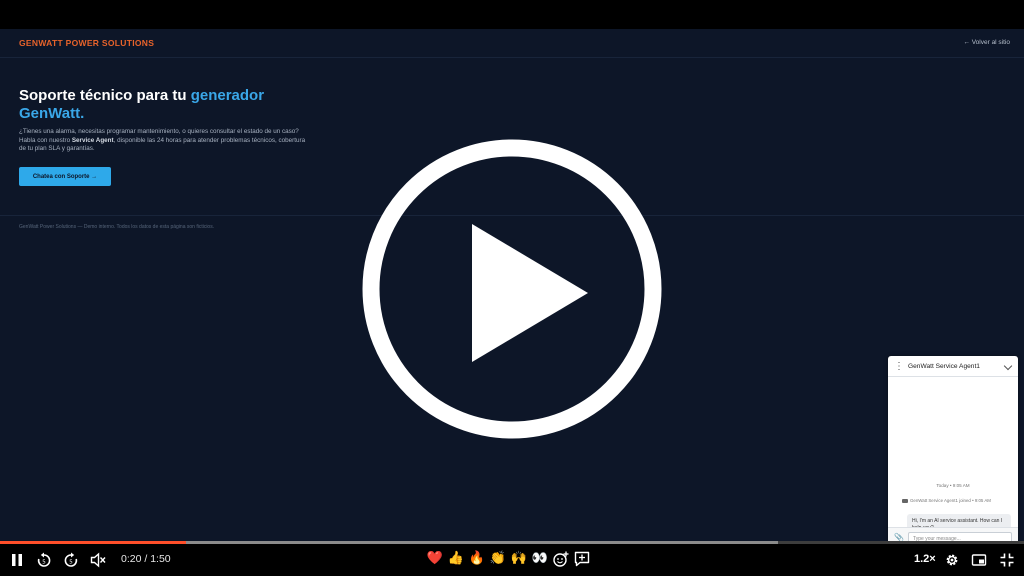 The image size is (1024, 576). I want to click on more-options-icon: ⋮, so click(899, 366).